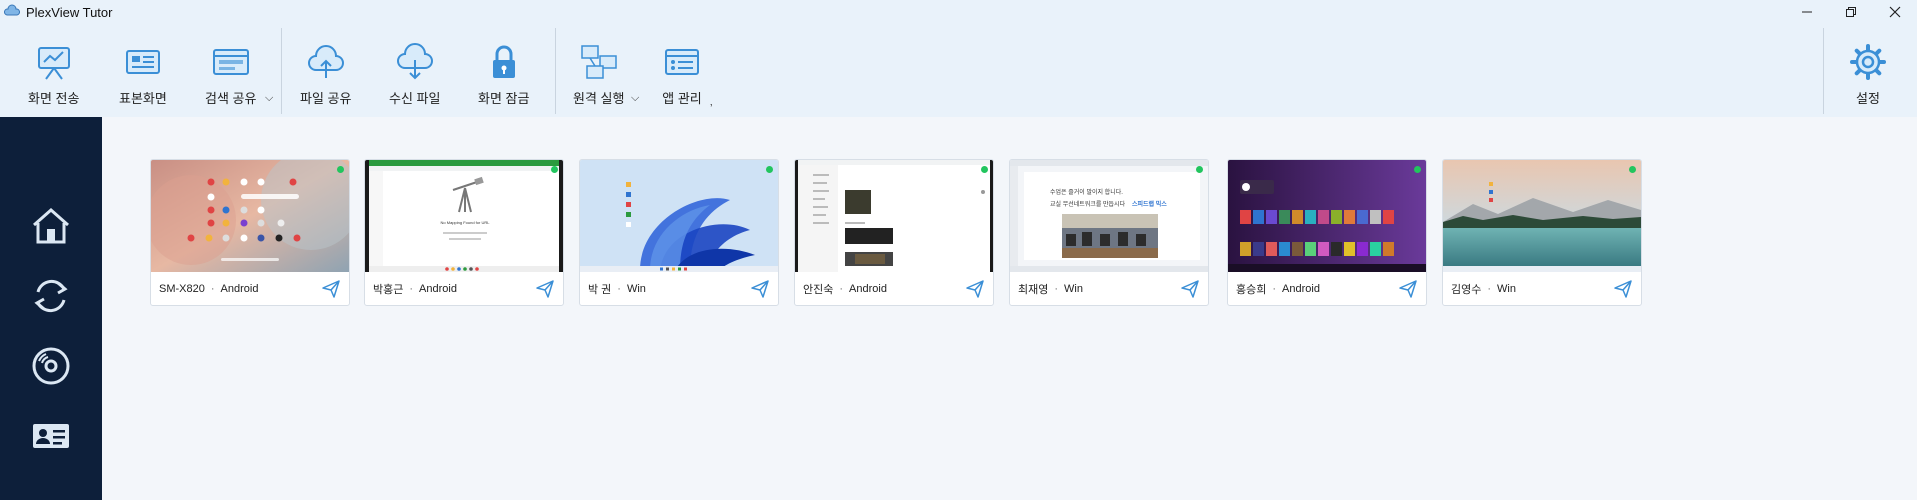 The image size is (1917, 500). I want to click on remote-run-button: 원격 실행, so click(598, 74).